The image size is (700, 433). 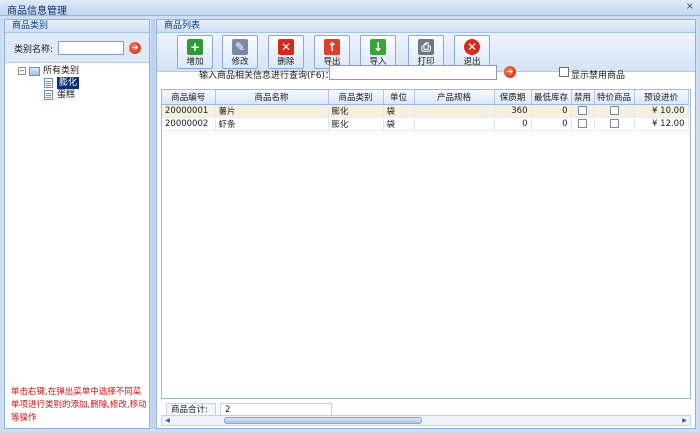 What do you see at coordinates (189, 124) in the screenshot?
I see `product-code-cell: 20000002` at bounding box center [189, 124].